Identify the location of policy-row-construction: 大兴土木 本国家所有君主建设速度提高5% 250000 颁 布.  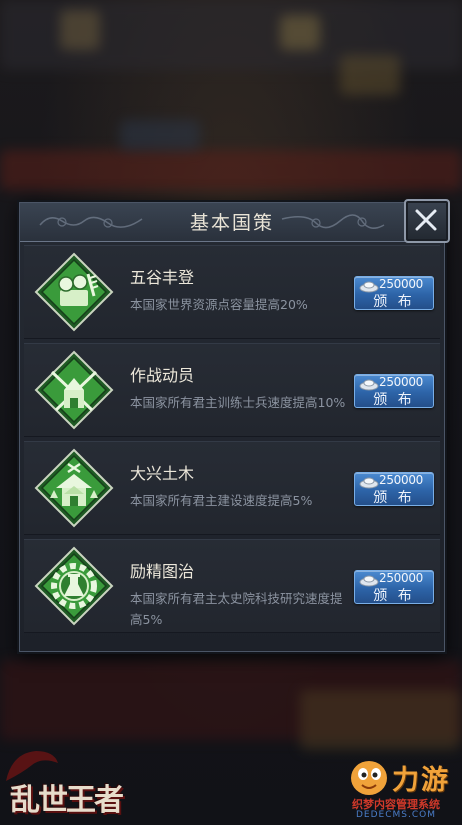
(232, 488).